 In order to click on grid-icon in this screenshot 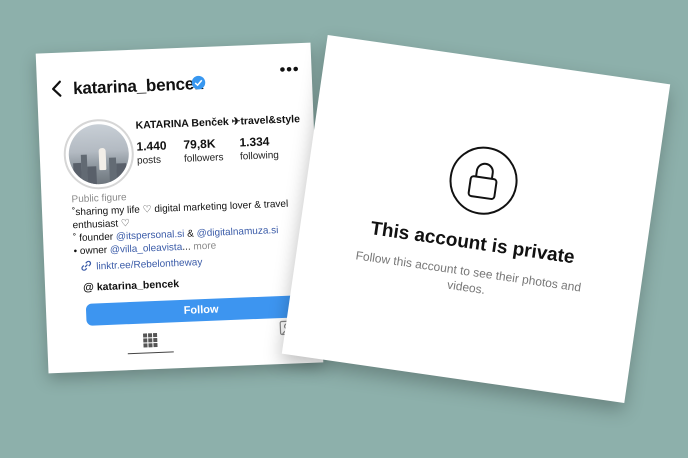, I will do `click(150, 340)`.